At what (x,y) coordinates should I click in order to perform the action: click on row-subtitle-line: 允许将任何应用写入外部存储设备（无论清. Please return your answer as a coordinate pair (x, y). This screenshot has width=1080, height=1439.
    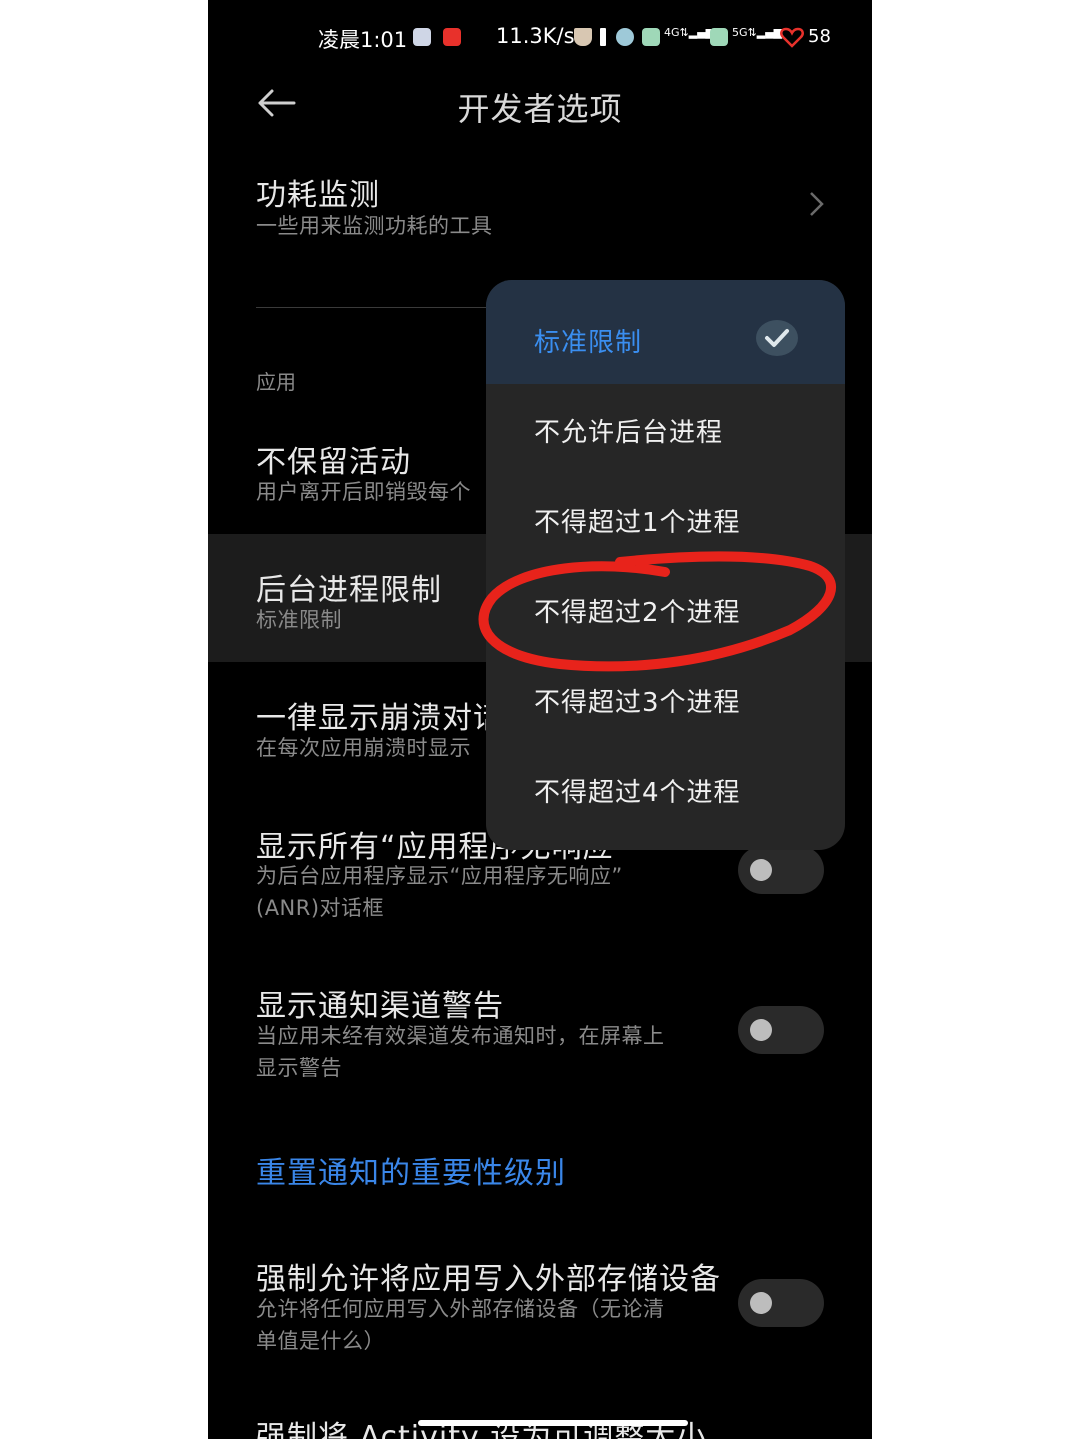
    Looking at the image, I should click on (460, 1309).